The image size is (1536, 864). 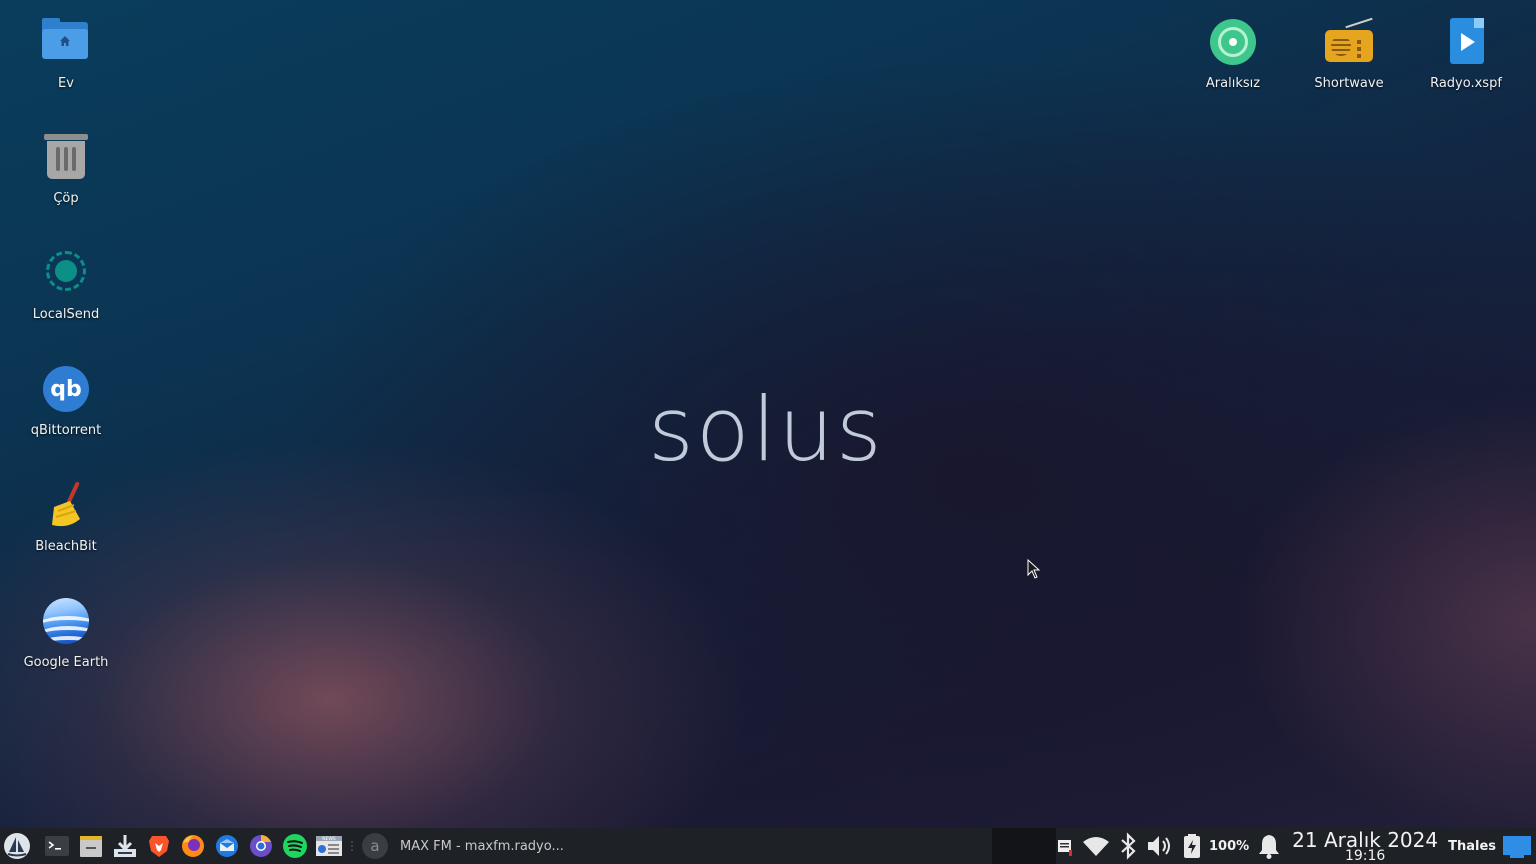 I want to click on clock: 21 Aralık 2024 19:16, so click(x=1365, y=846).